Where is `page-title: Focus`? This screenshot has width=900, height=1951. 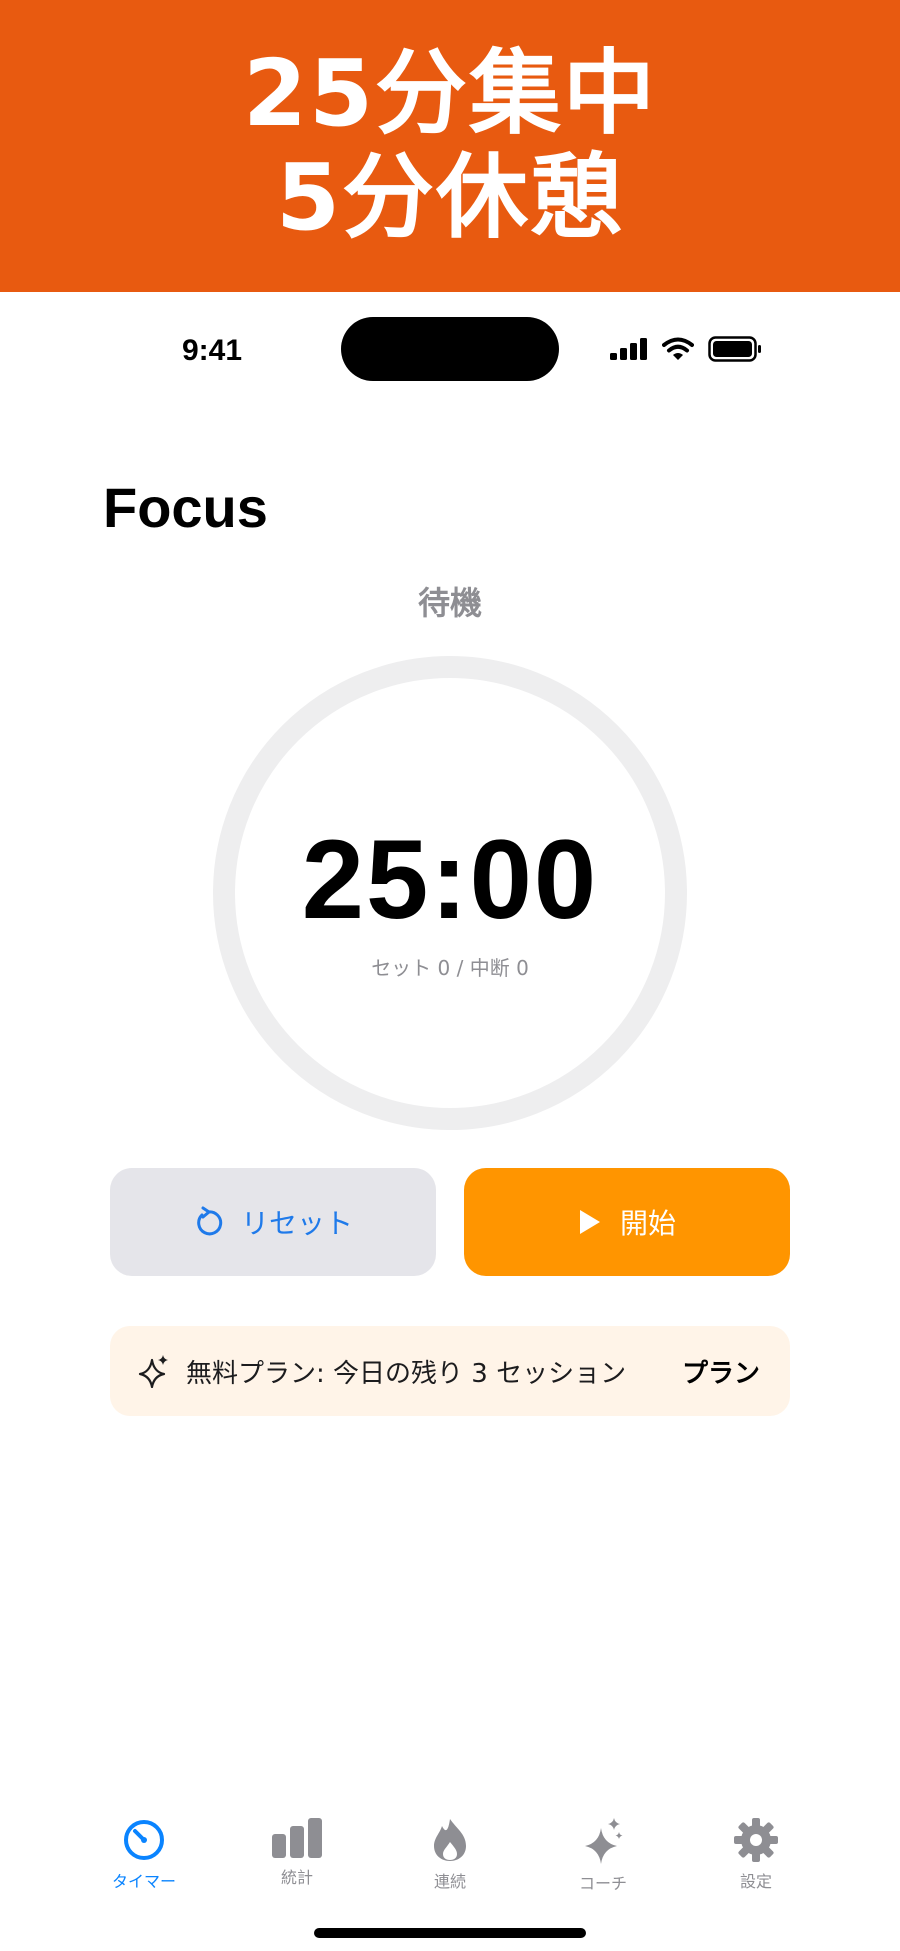 page-title: Focus is located at coordinates (185, 507).